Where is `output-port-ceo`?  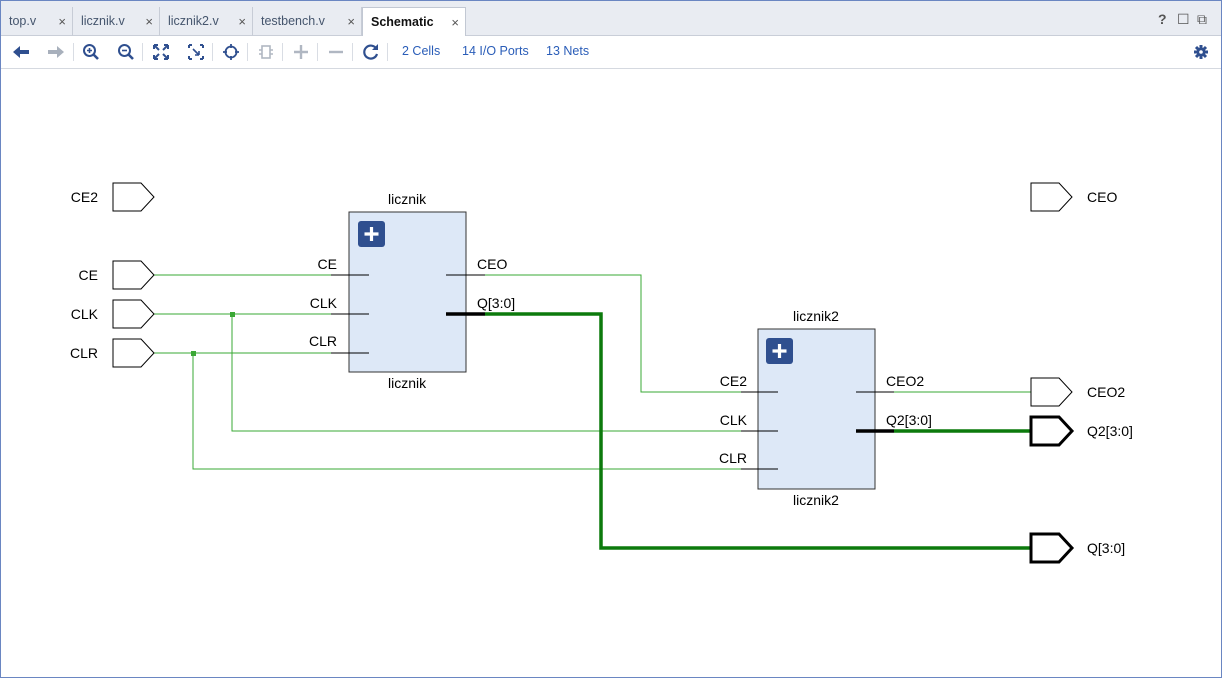
output-port-ceo is located at coordinates (1051, 197).